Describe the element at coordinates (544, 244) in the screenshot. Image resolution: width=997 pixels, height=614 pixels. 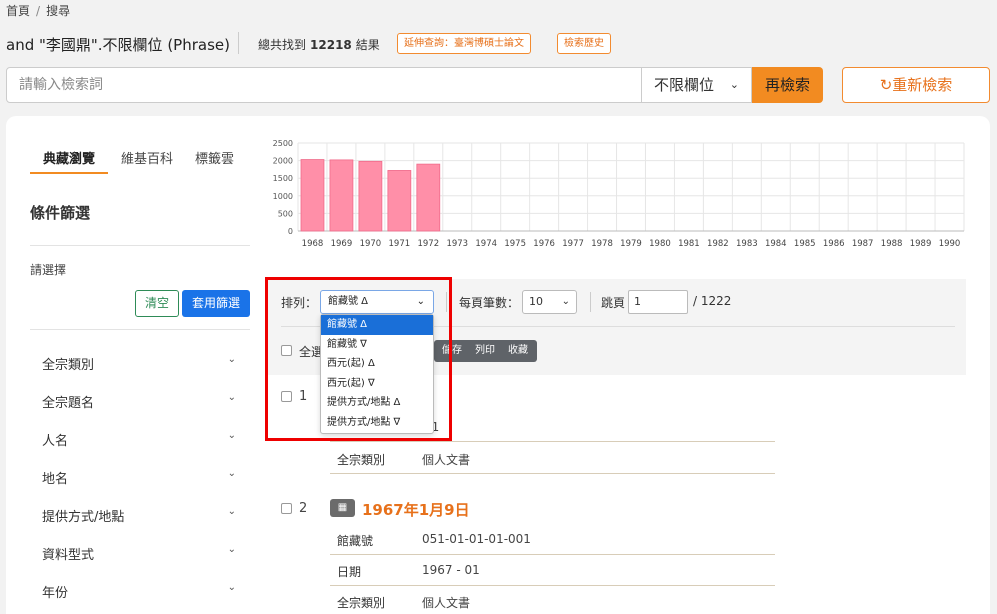
I see `x-tick-label: 1976` at that location.